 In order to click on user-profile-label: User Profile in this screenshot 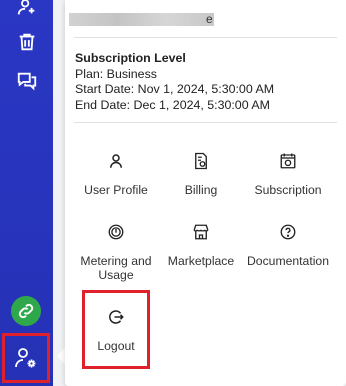, I will do `click(116, 190)`.